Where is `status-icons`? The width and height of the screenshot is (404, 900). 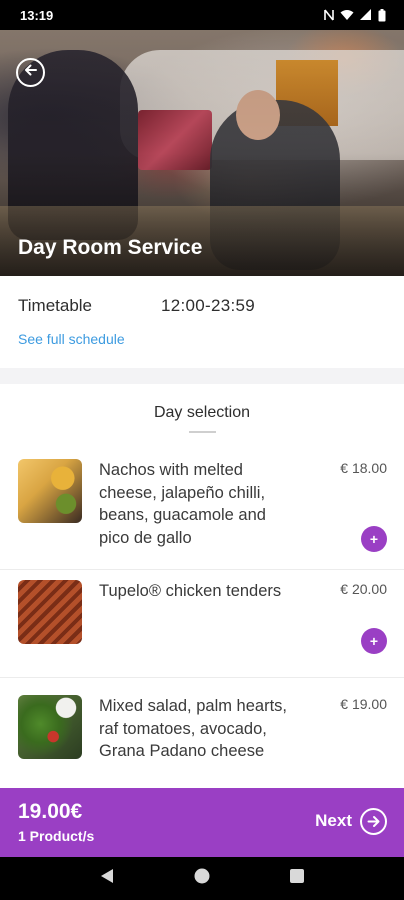 status-icons is located at coordinates (355, 15).